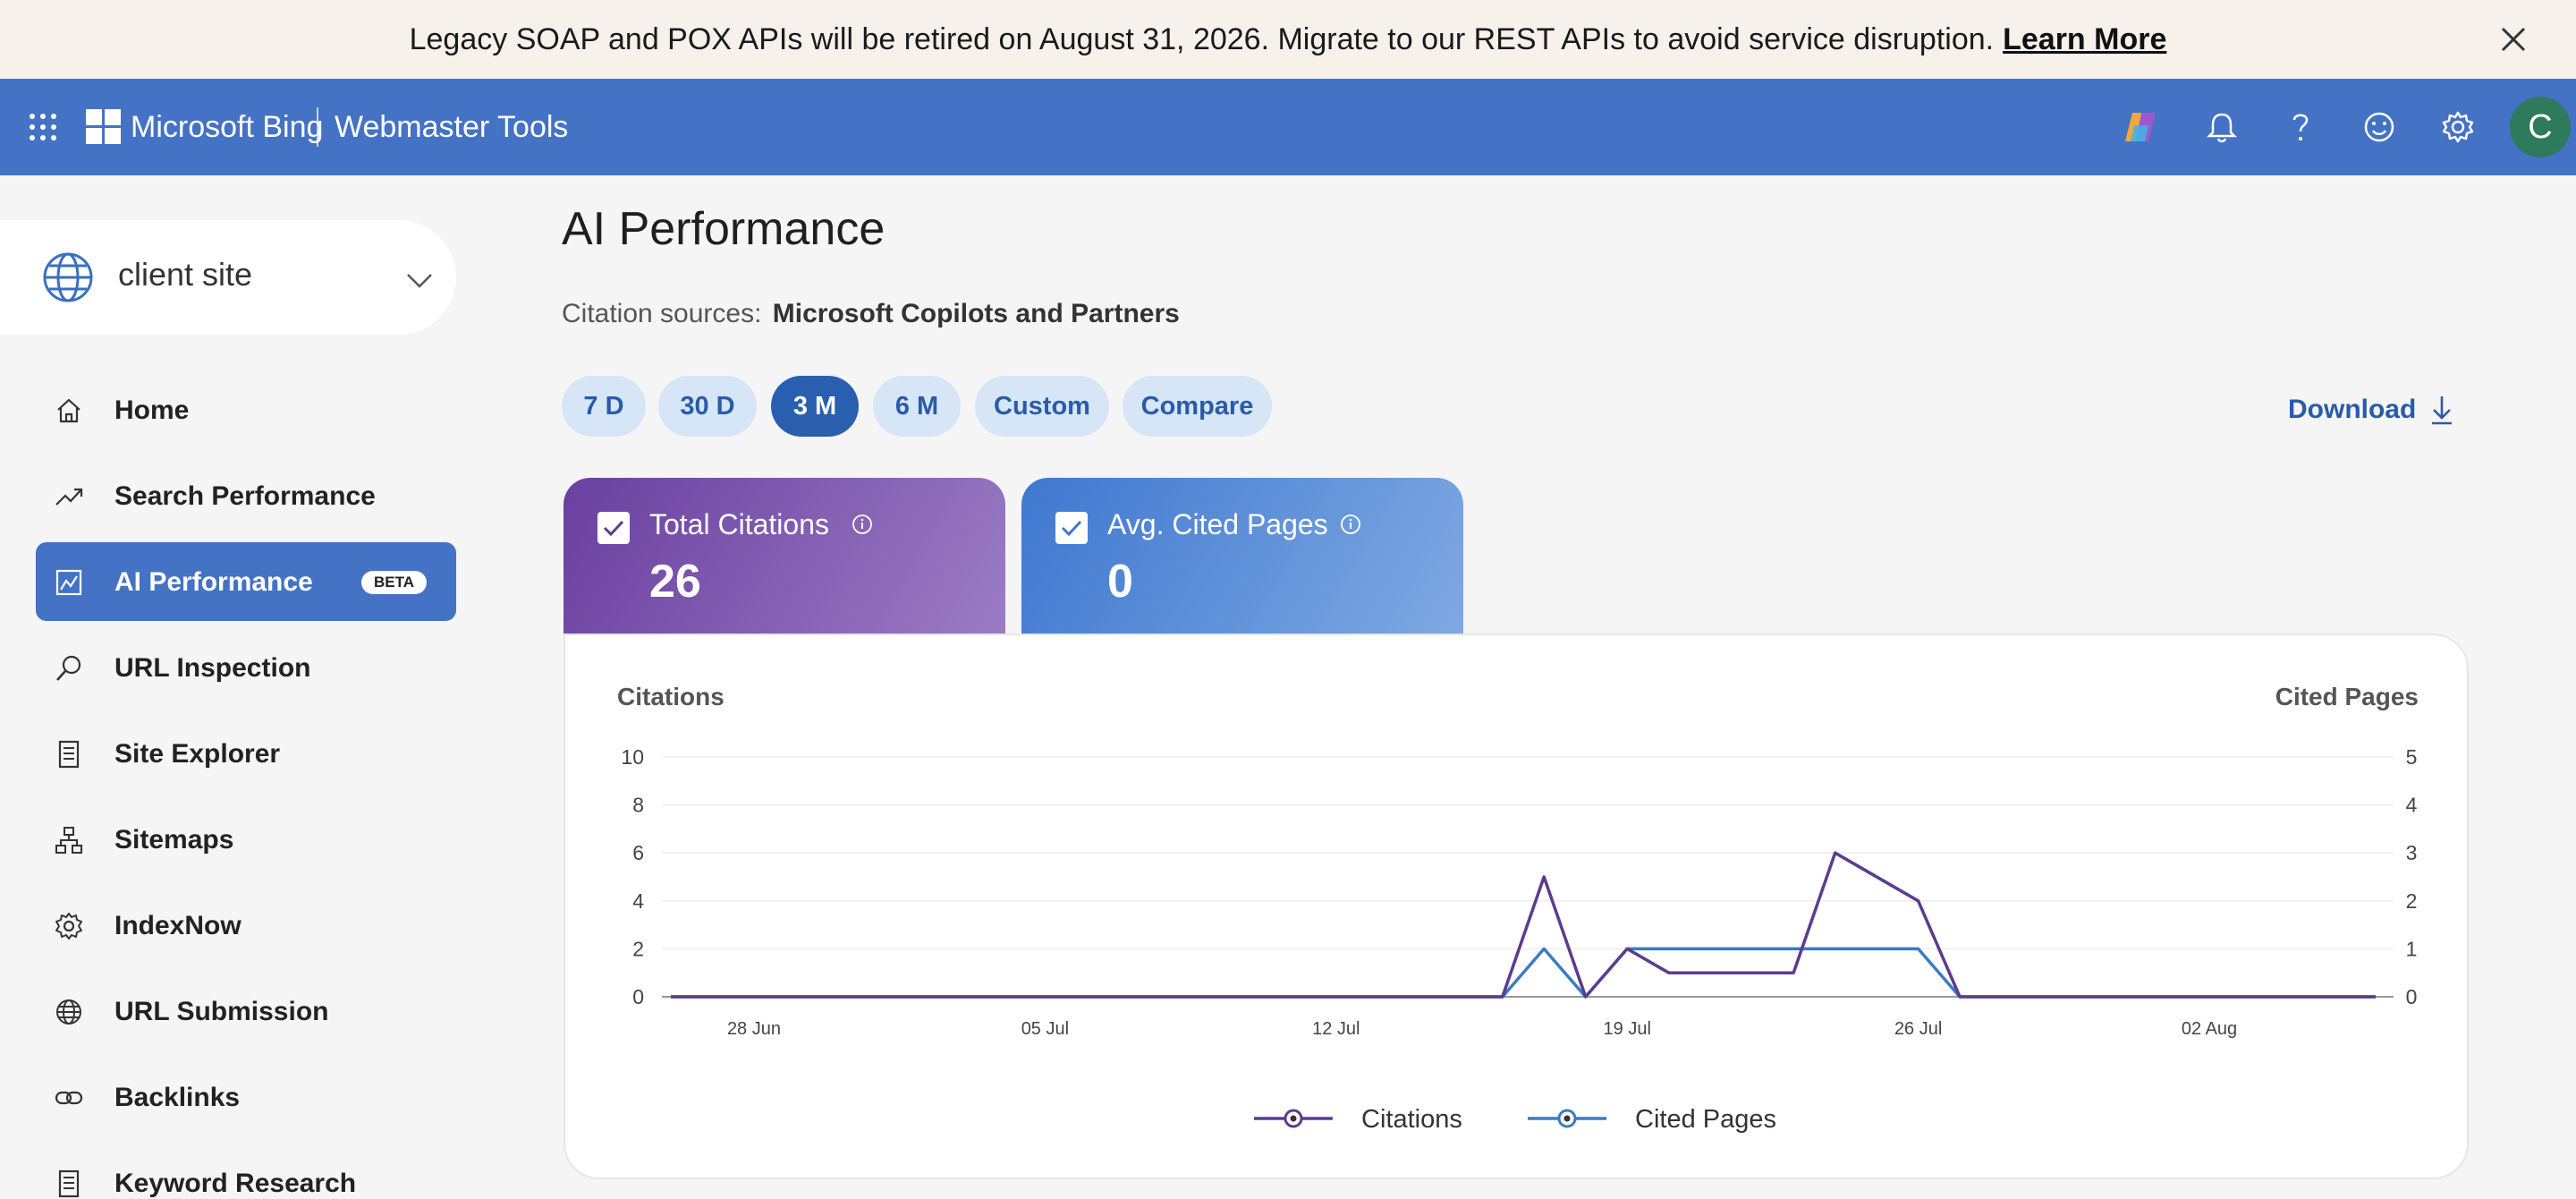  I want to click on close-icon, so click(2513, 39).